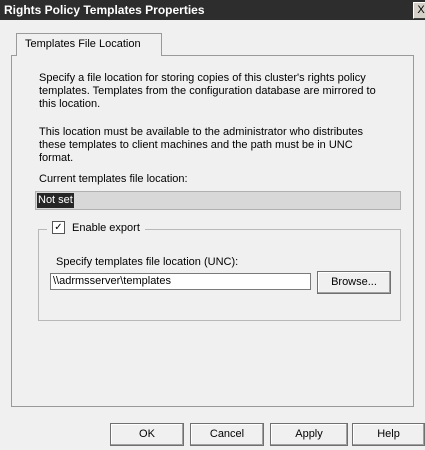  What do you see at coordinates (58, 227) in the screenshot?
I see `checkmark-icon: ✓` at bounding box center [58, 227].